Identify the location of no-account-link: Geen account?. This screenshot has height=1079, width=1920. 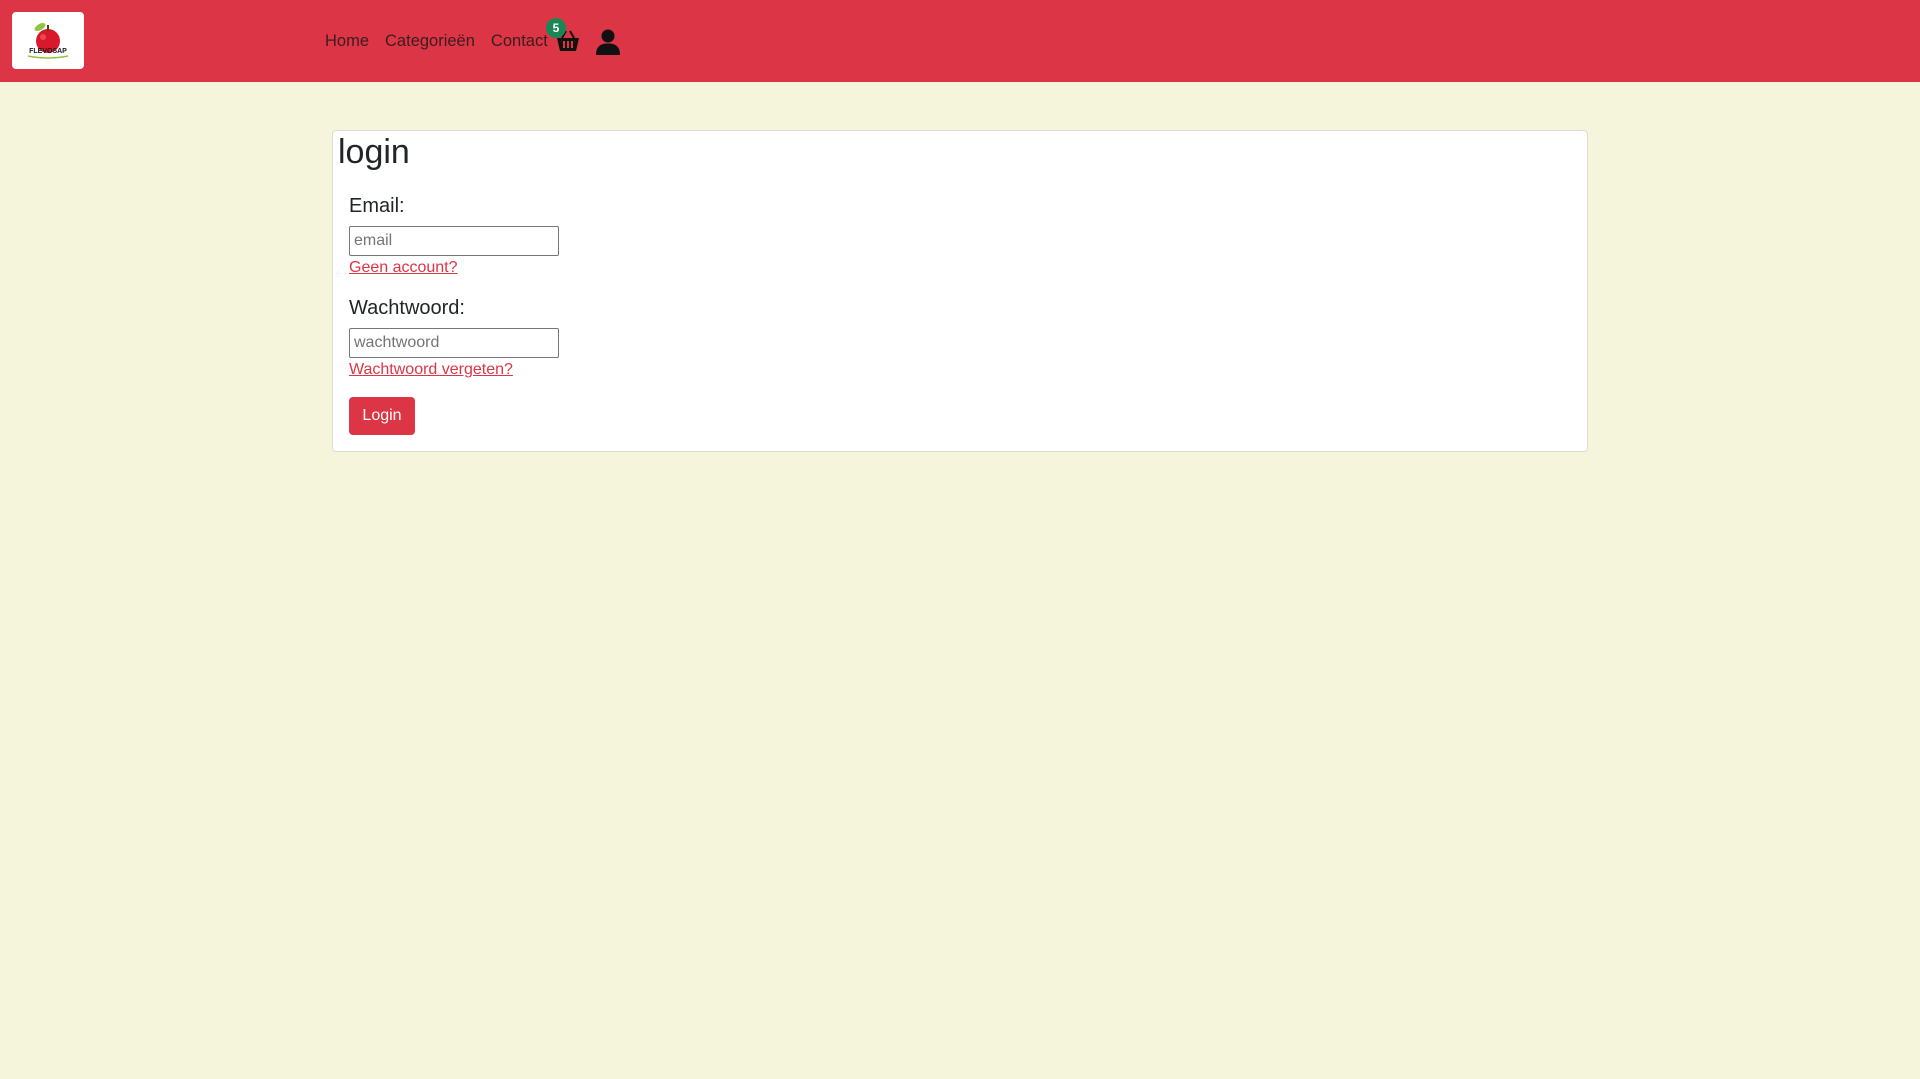
(403, 268).